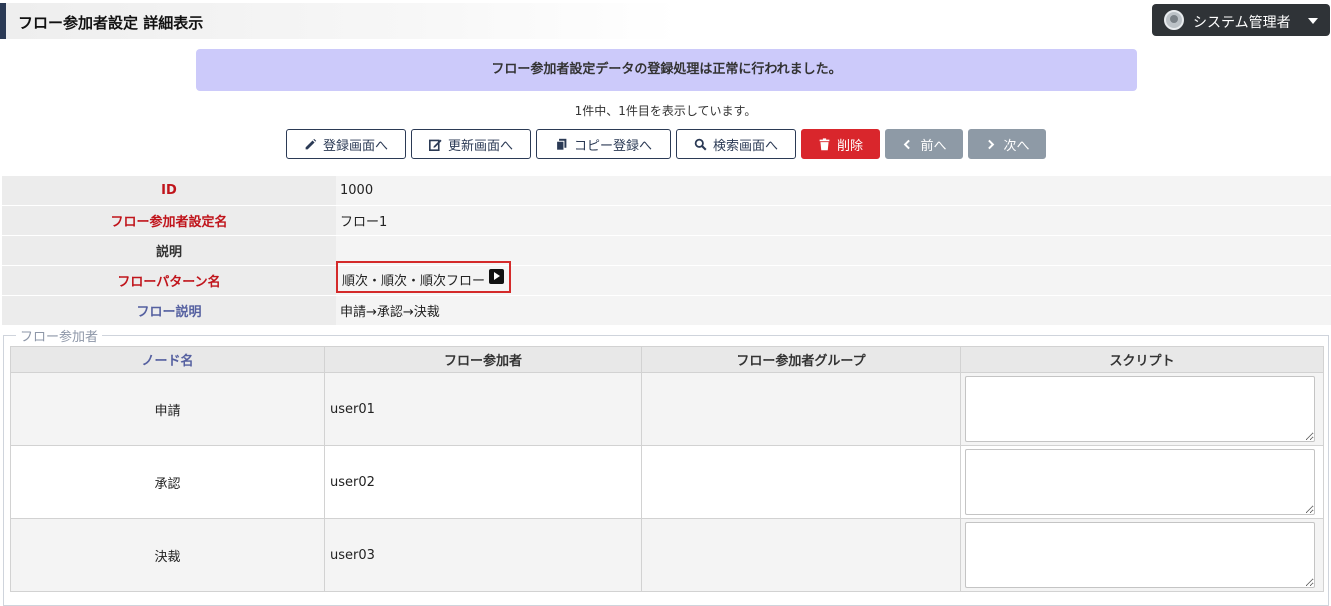 The width and height of the screenshot is (1331, 606). What do you see at coordinates (833, 310) in the screenshot?
I see `flow-description-value: 申請→承認→決裁` at bounding box center [833, 310].